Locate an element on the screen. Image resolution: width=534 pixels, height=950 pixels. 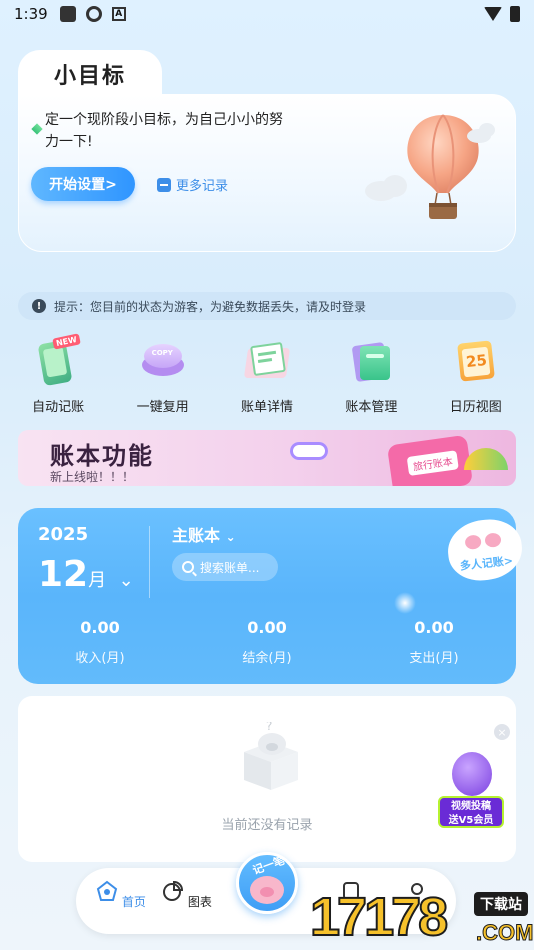
tab-home: 首页 is located at coordinates (121, 895).